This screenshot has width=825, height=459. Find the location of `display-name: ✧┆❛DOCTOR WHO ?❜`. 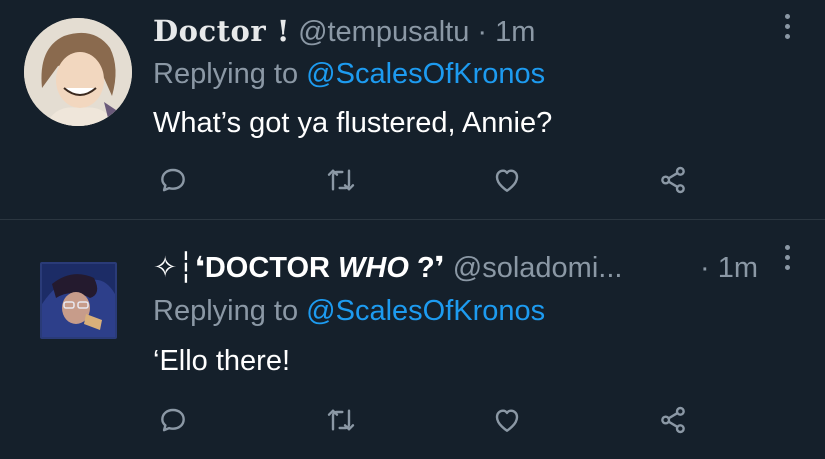

display-name: ✧┆❛DOCTOR WHO ?❜ is located at coordinates (299, 268).